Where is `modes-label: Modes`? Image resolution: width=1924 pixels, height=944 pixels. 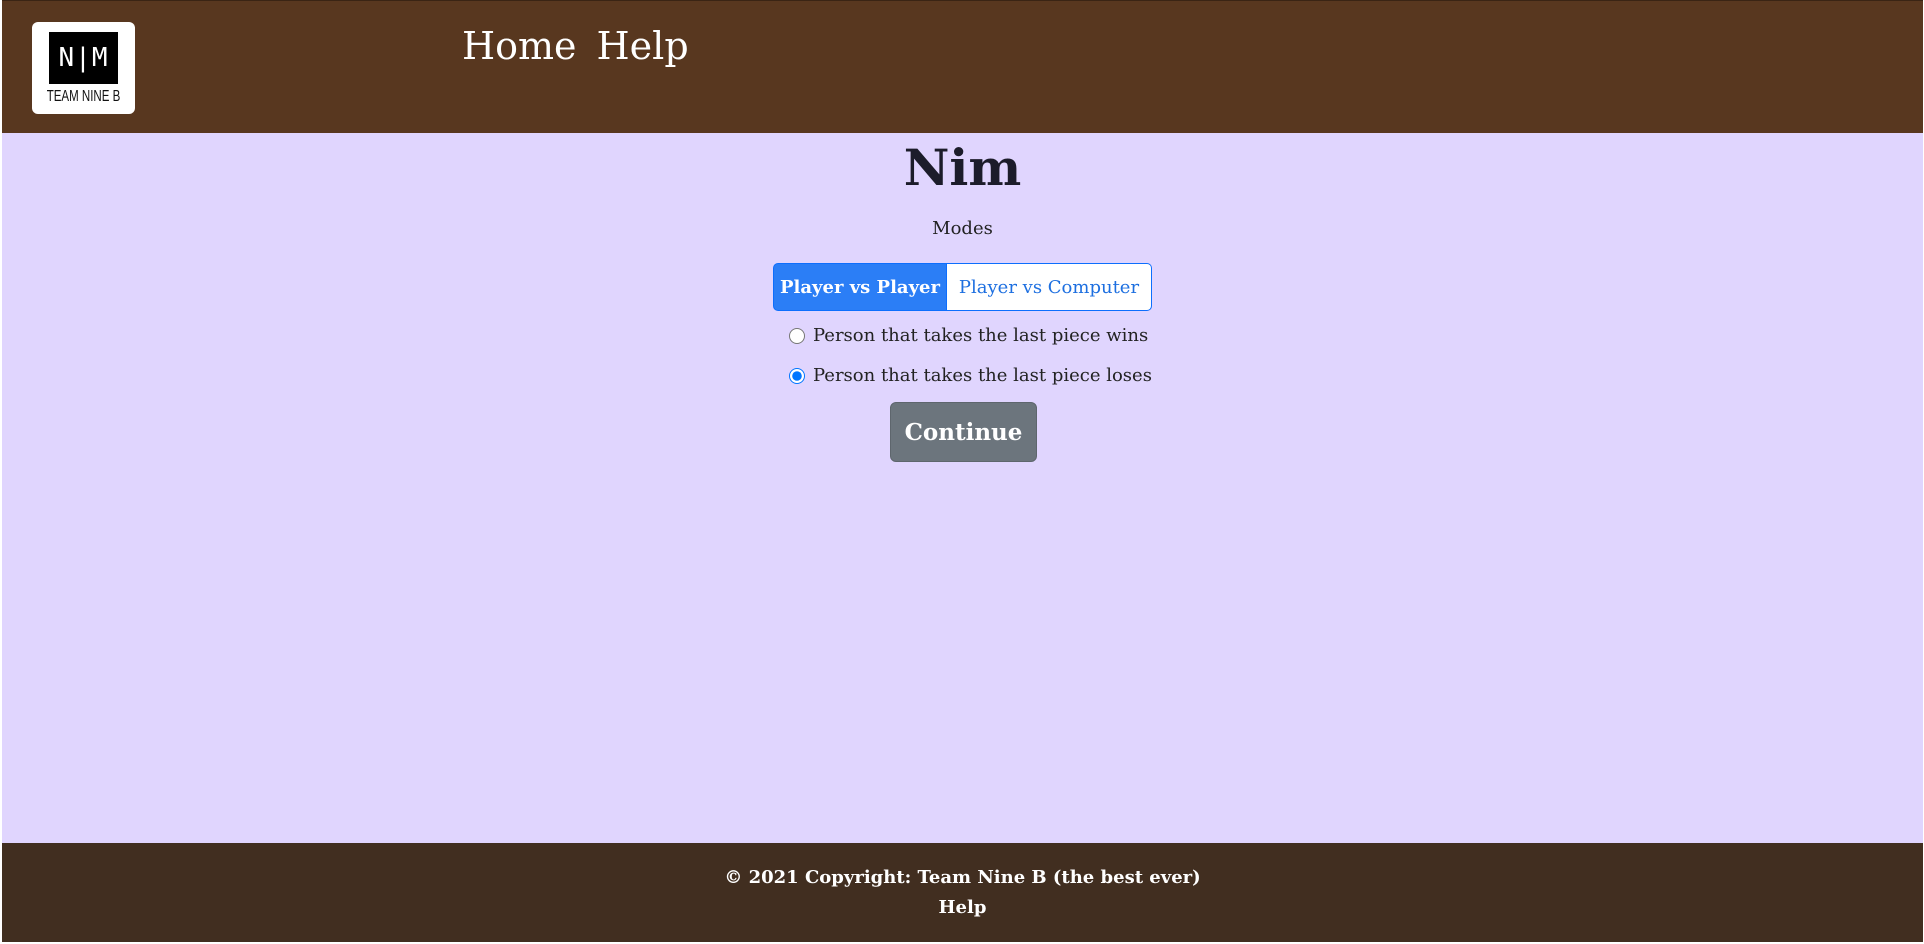 modes-label: Modes is located at coordinates (962, 228).